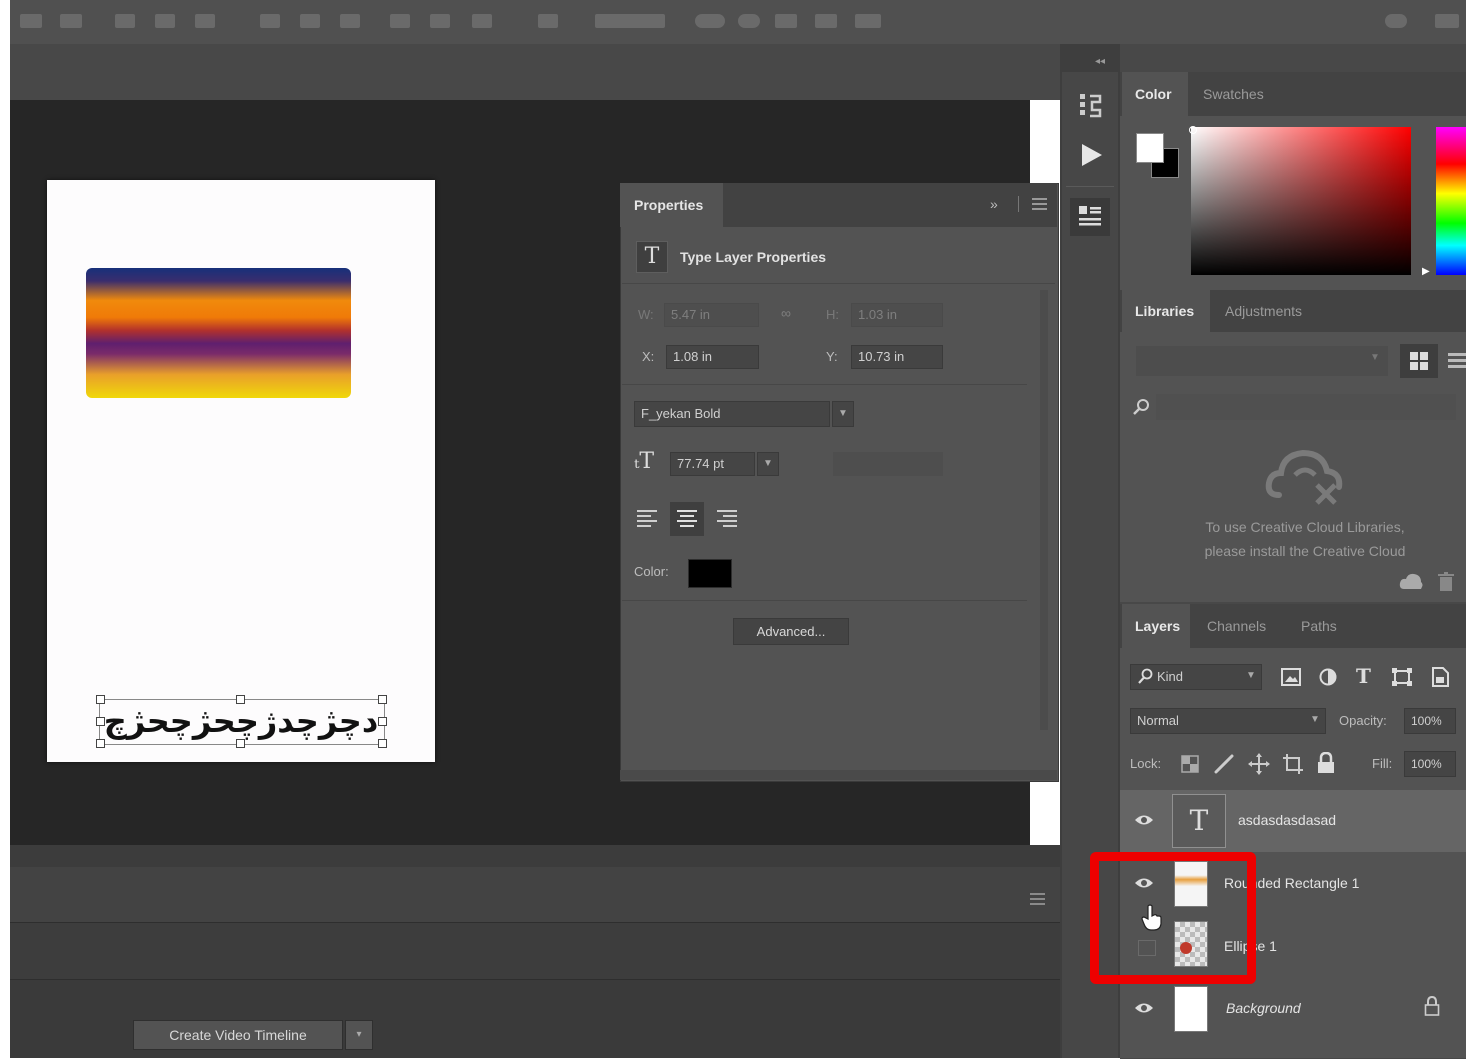  I want to click on lock-artboard-icon, so click(1293, 764).